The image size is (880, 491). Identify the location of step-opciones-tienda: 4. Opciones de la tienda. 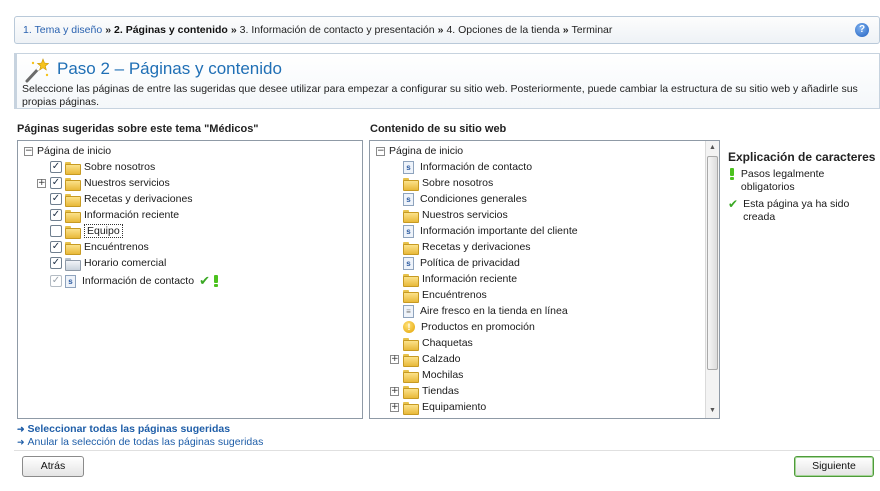
(503, 30).